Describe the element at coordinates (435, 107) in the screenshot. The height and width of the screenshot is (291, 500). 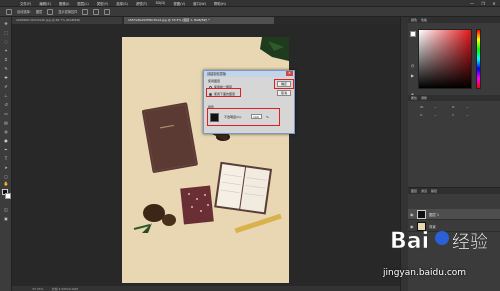
I see `prop-w-value: —` at that location.